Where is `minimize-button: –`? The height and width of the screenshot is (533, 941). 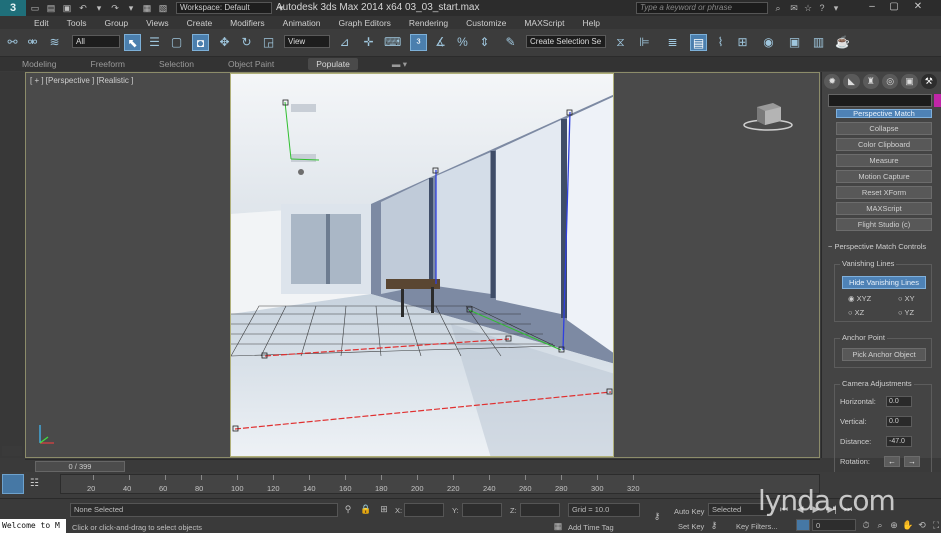 minimize-button: – is located at coordinates (872, 7).